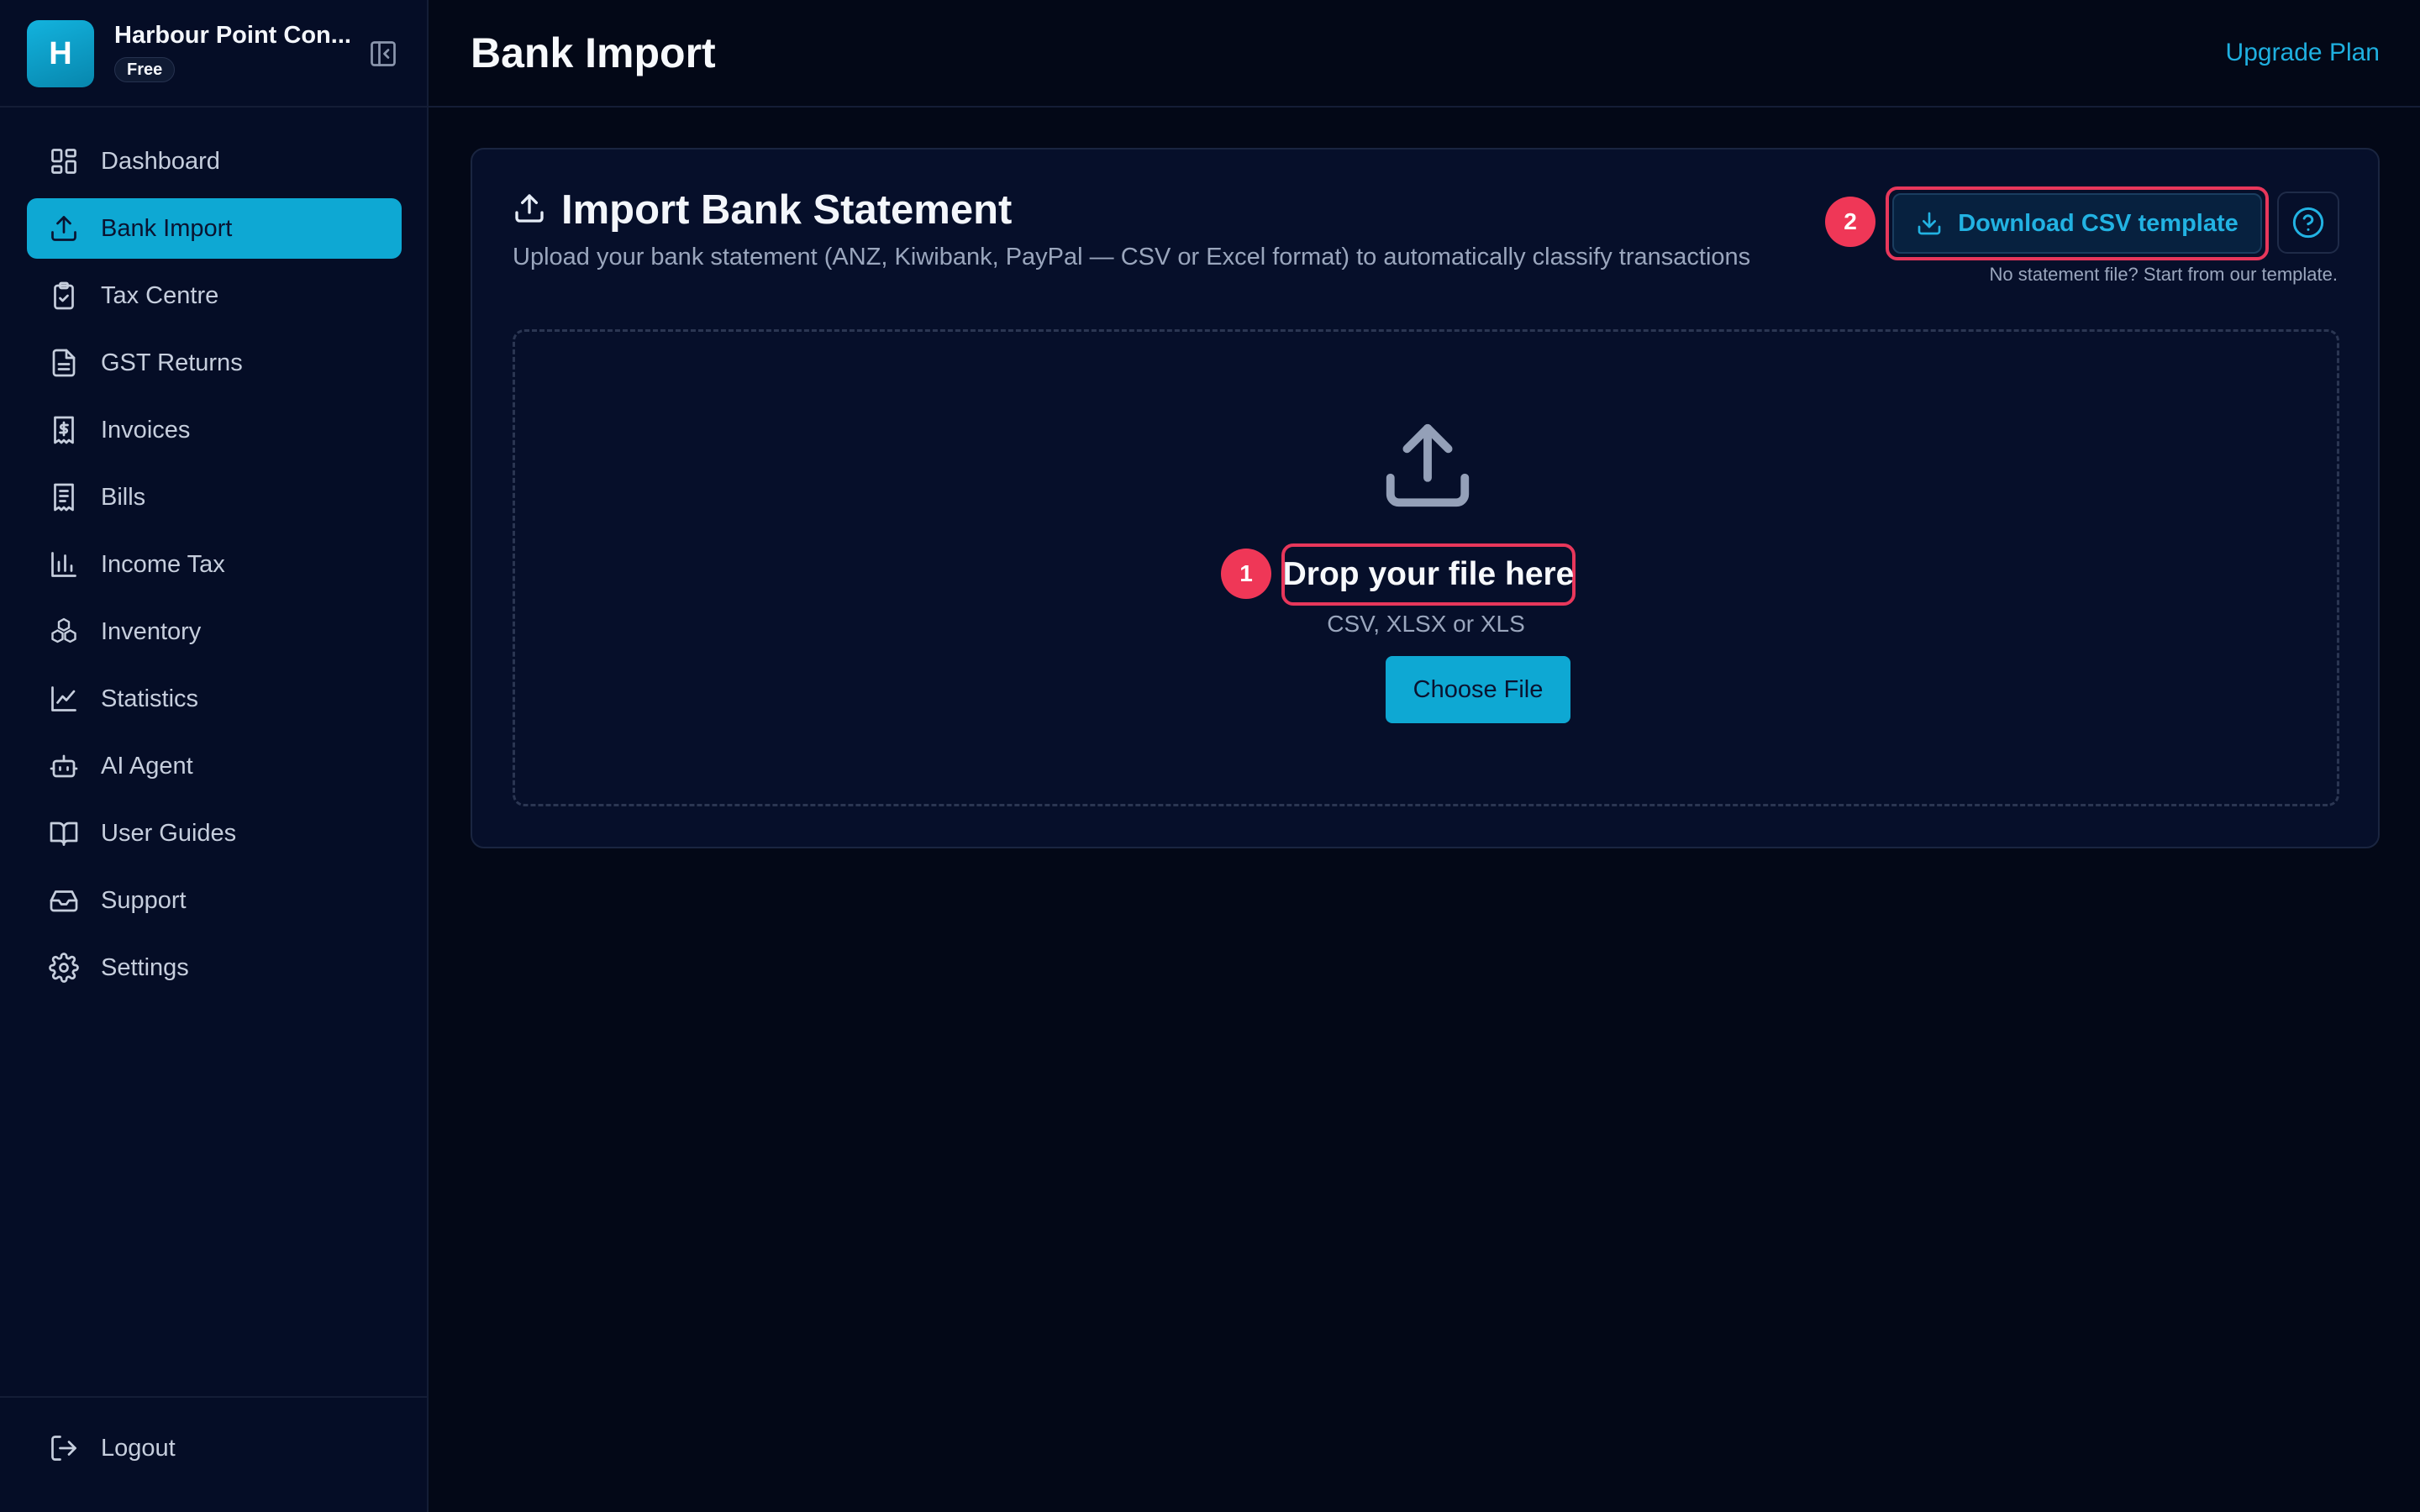 This screenshot has height=1512, width=2420. I want to click on gear-icon, so click(64, 967).